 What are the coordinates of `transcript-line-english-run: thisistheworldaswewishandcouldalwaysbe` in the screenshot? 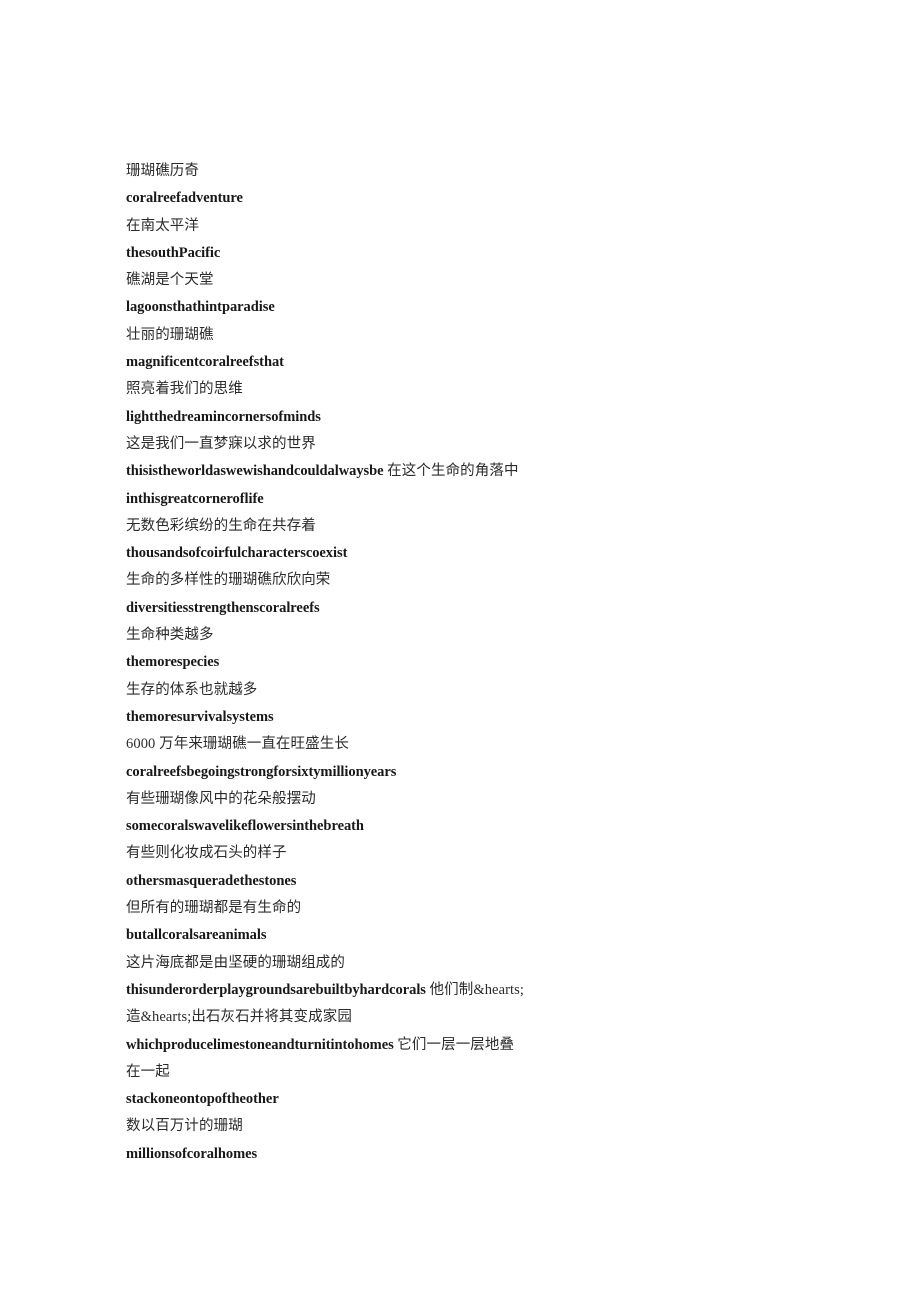 It's located at (255, 471).